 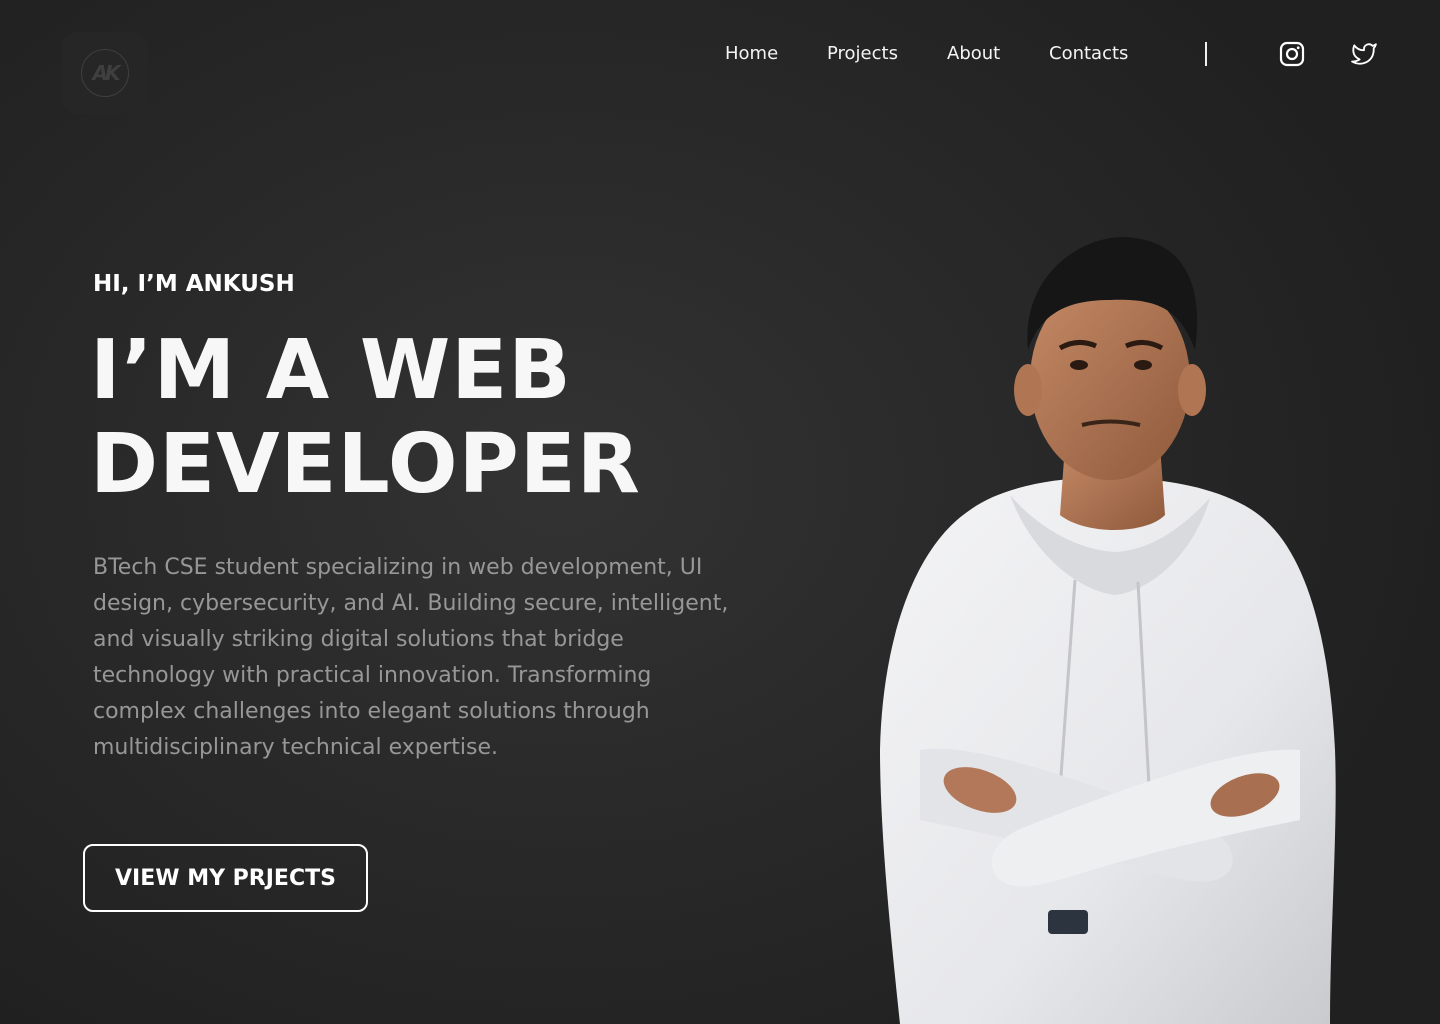 I want to click on view-projects-button: VIEW MY PRJECTS, so click(x=225, y=878).